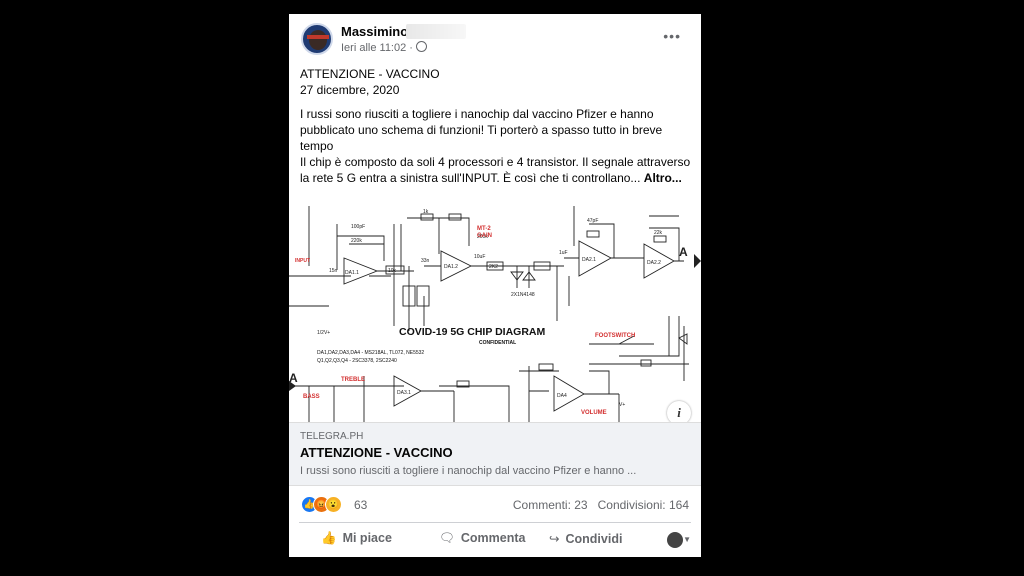 This screenshot has width=1024, height=576. Describe the element at coordinates (472, 332) in the screenshot. I see `diagram-title: COVID-19 5G CHIP DIAGRAM` at that location.